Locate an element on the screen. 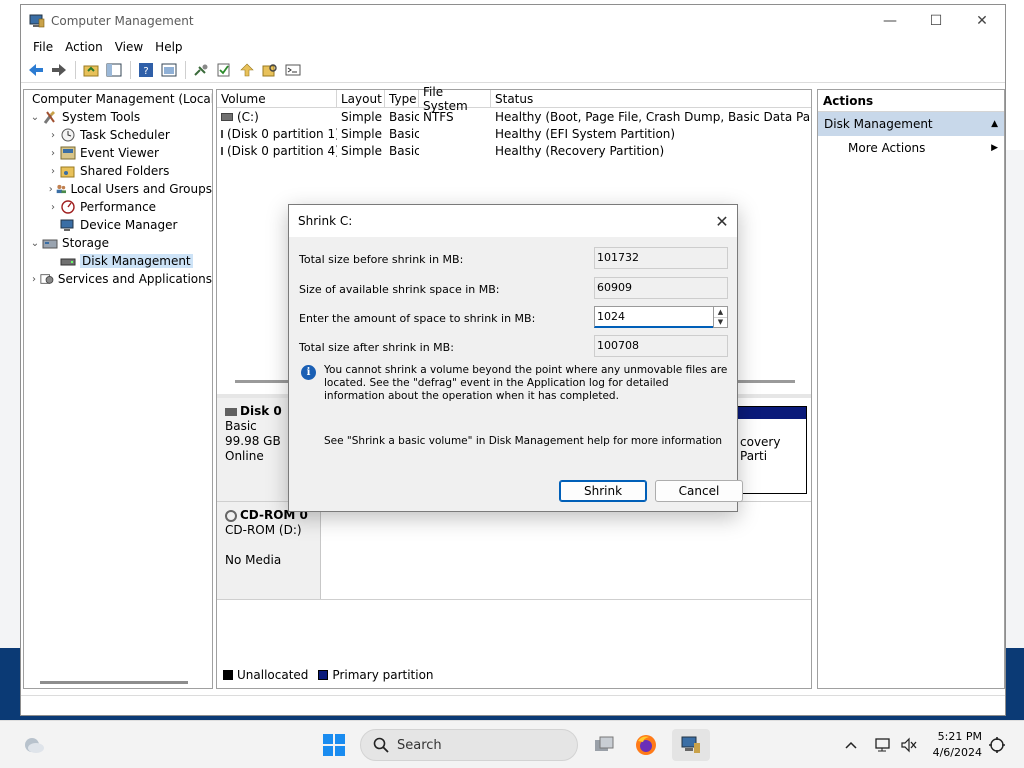 Image resolution: width=1024 pixels, height=768 pixels. device-manager-icon is located at coordinates (67, 225).